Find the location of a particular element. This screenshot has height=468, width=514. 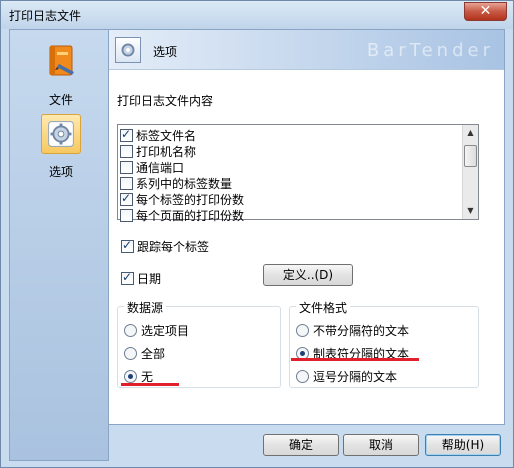

cancel-button: 取消 is located at coordinates (381, 445).